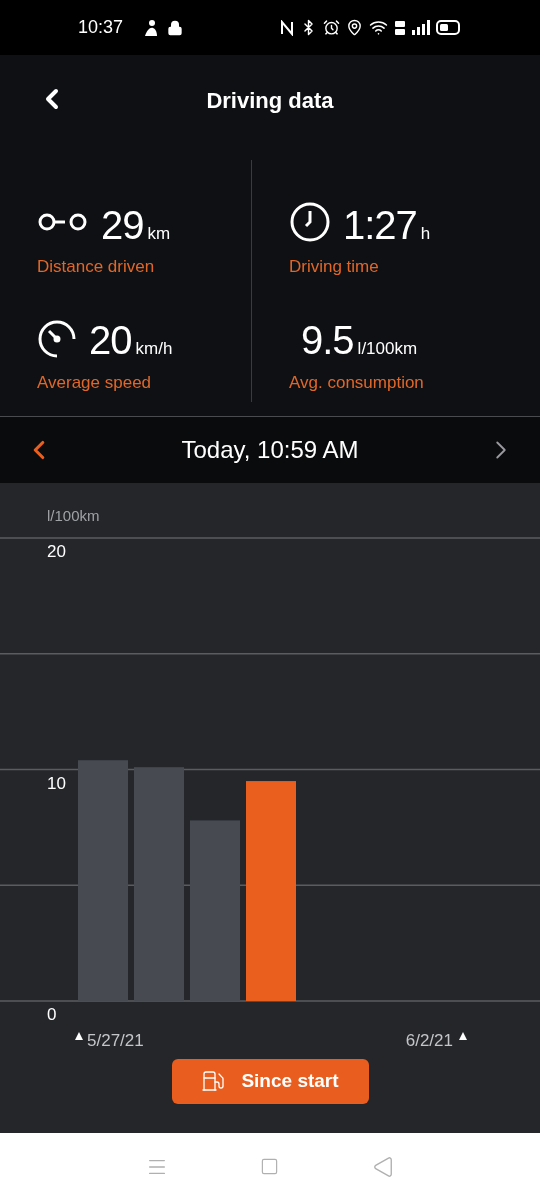 Image resolution: width=540 pixels, height=1200 pixels. I want to click on stat-unit: km/h, so click(154, 349).